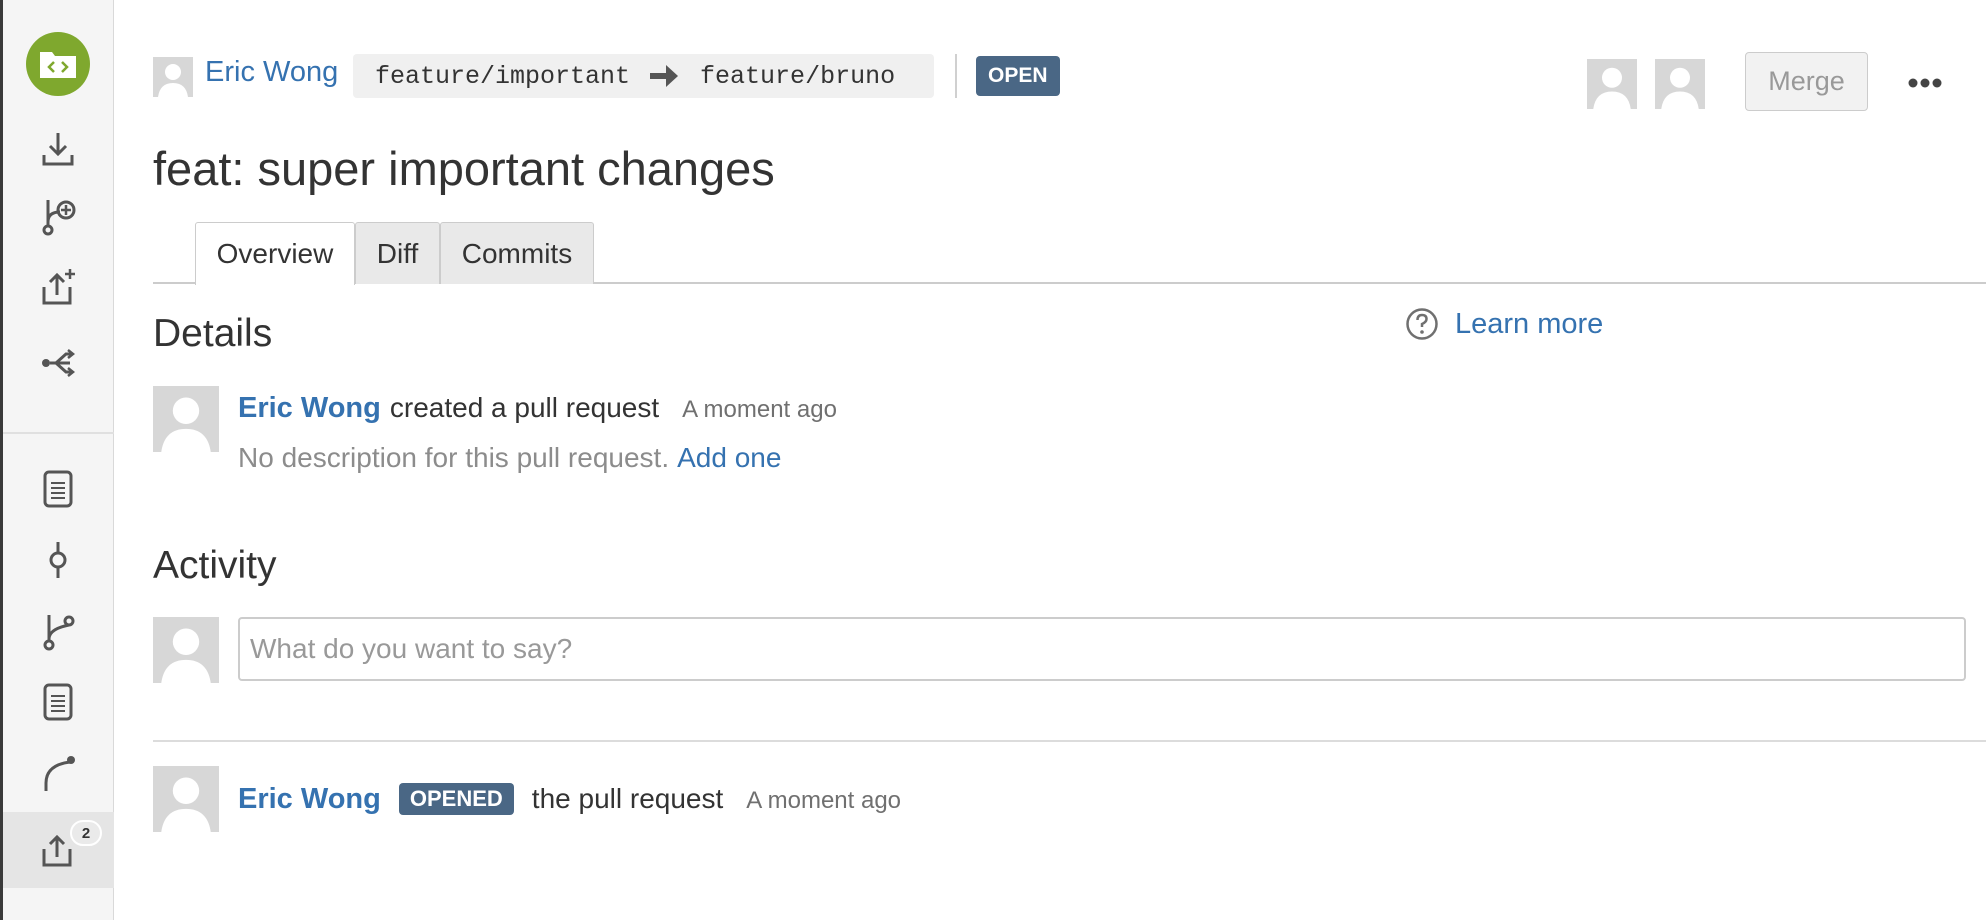 The height and width of the screenshot is (920, 1986). I want to click on sidebar-item-files, so click(58, 702).